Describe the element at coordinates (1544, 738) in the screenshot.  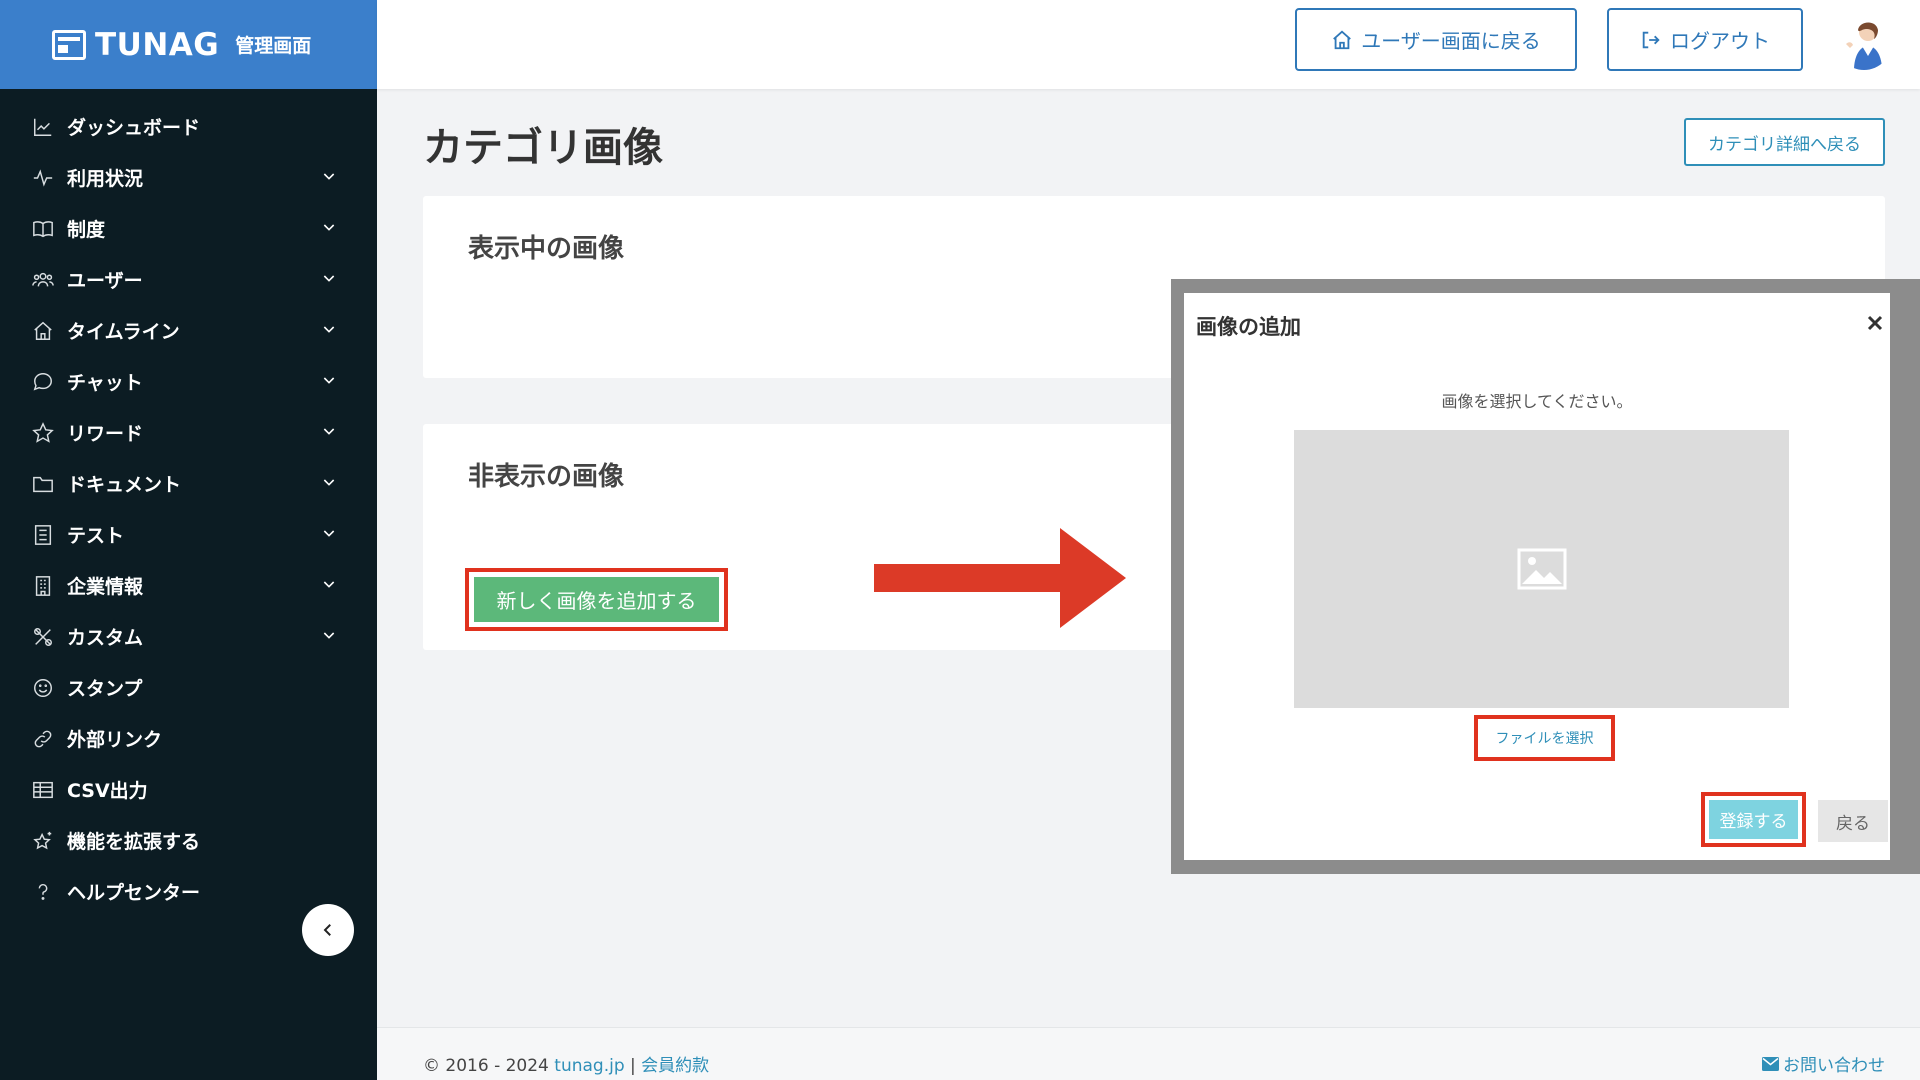
I see `file-select-button: ファイルを選択` at that location.